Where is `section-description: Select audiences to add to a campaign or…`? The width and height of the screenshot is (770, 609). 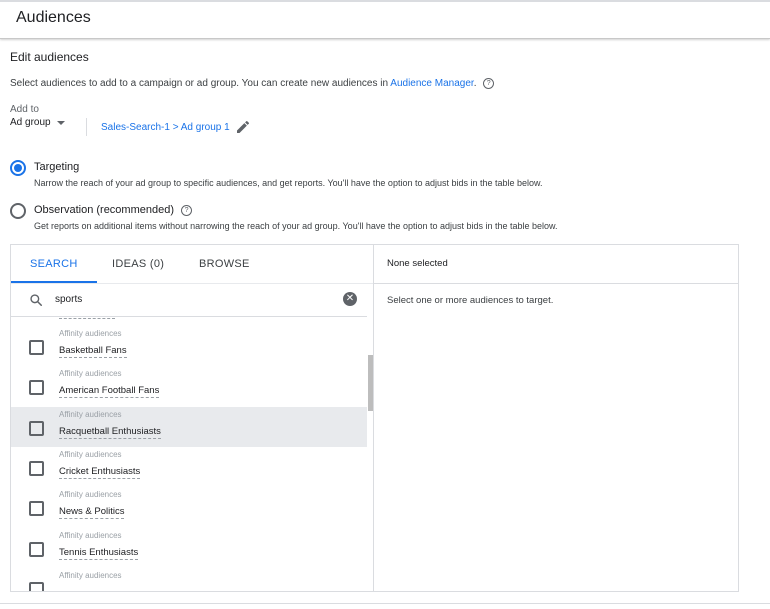 section-description: Select audiences to add to a campaign or… is located at coordinates (252, 84).